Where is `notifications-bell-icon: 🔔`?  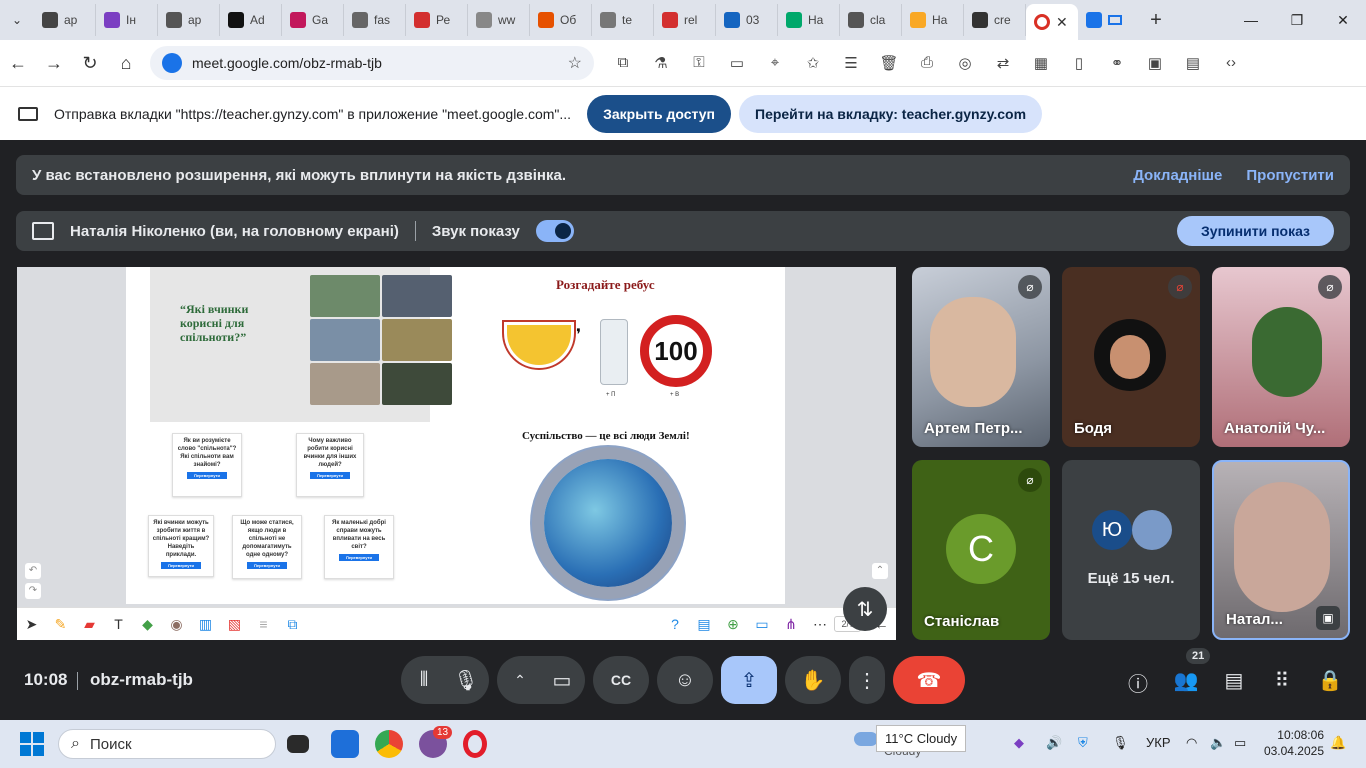
notifications-bell-icon: 🔔 is located at coordinates (1338, 743).